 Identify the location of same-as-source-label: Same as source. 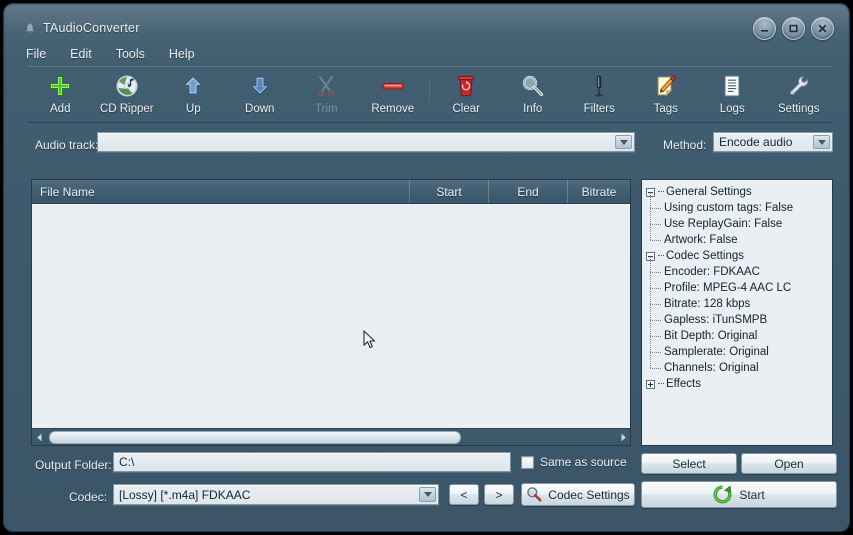
(583, 462).